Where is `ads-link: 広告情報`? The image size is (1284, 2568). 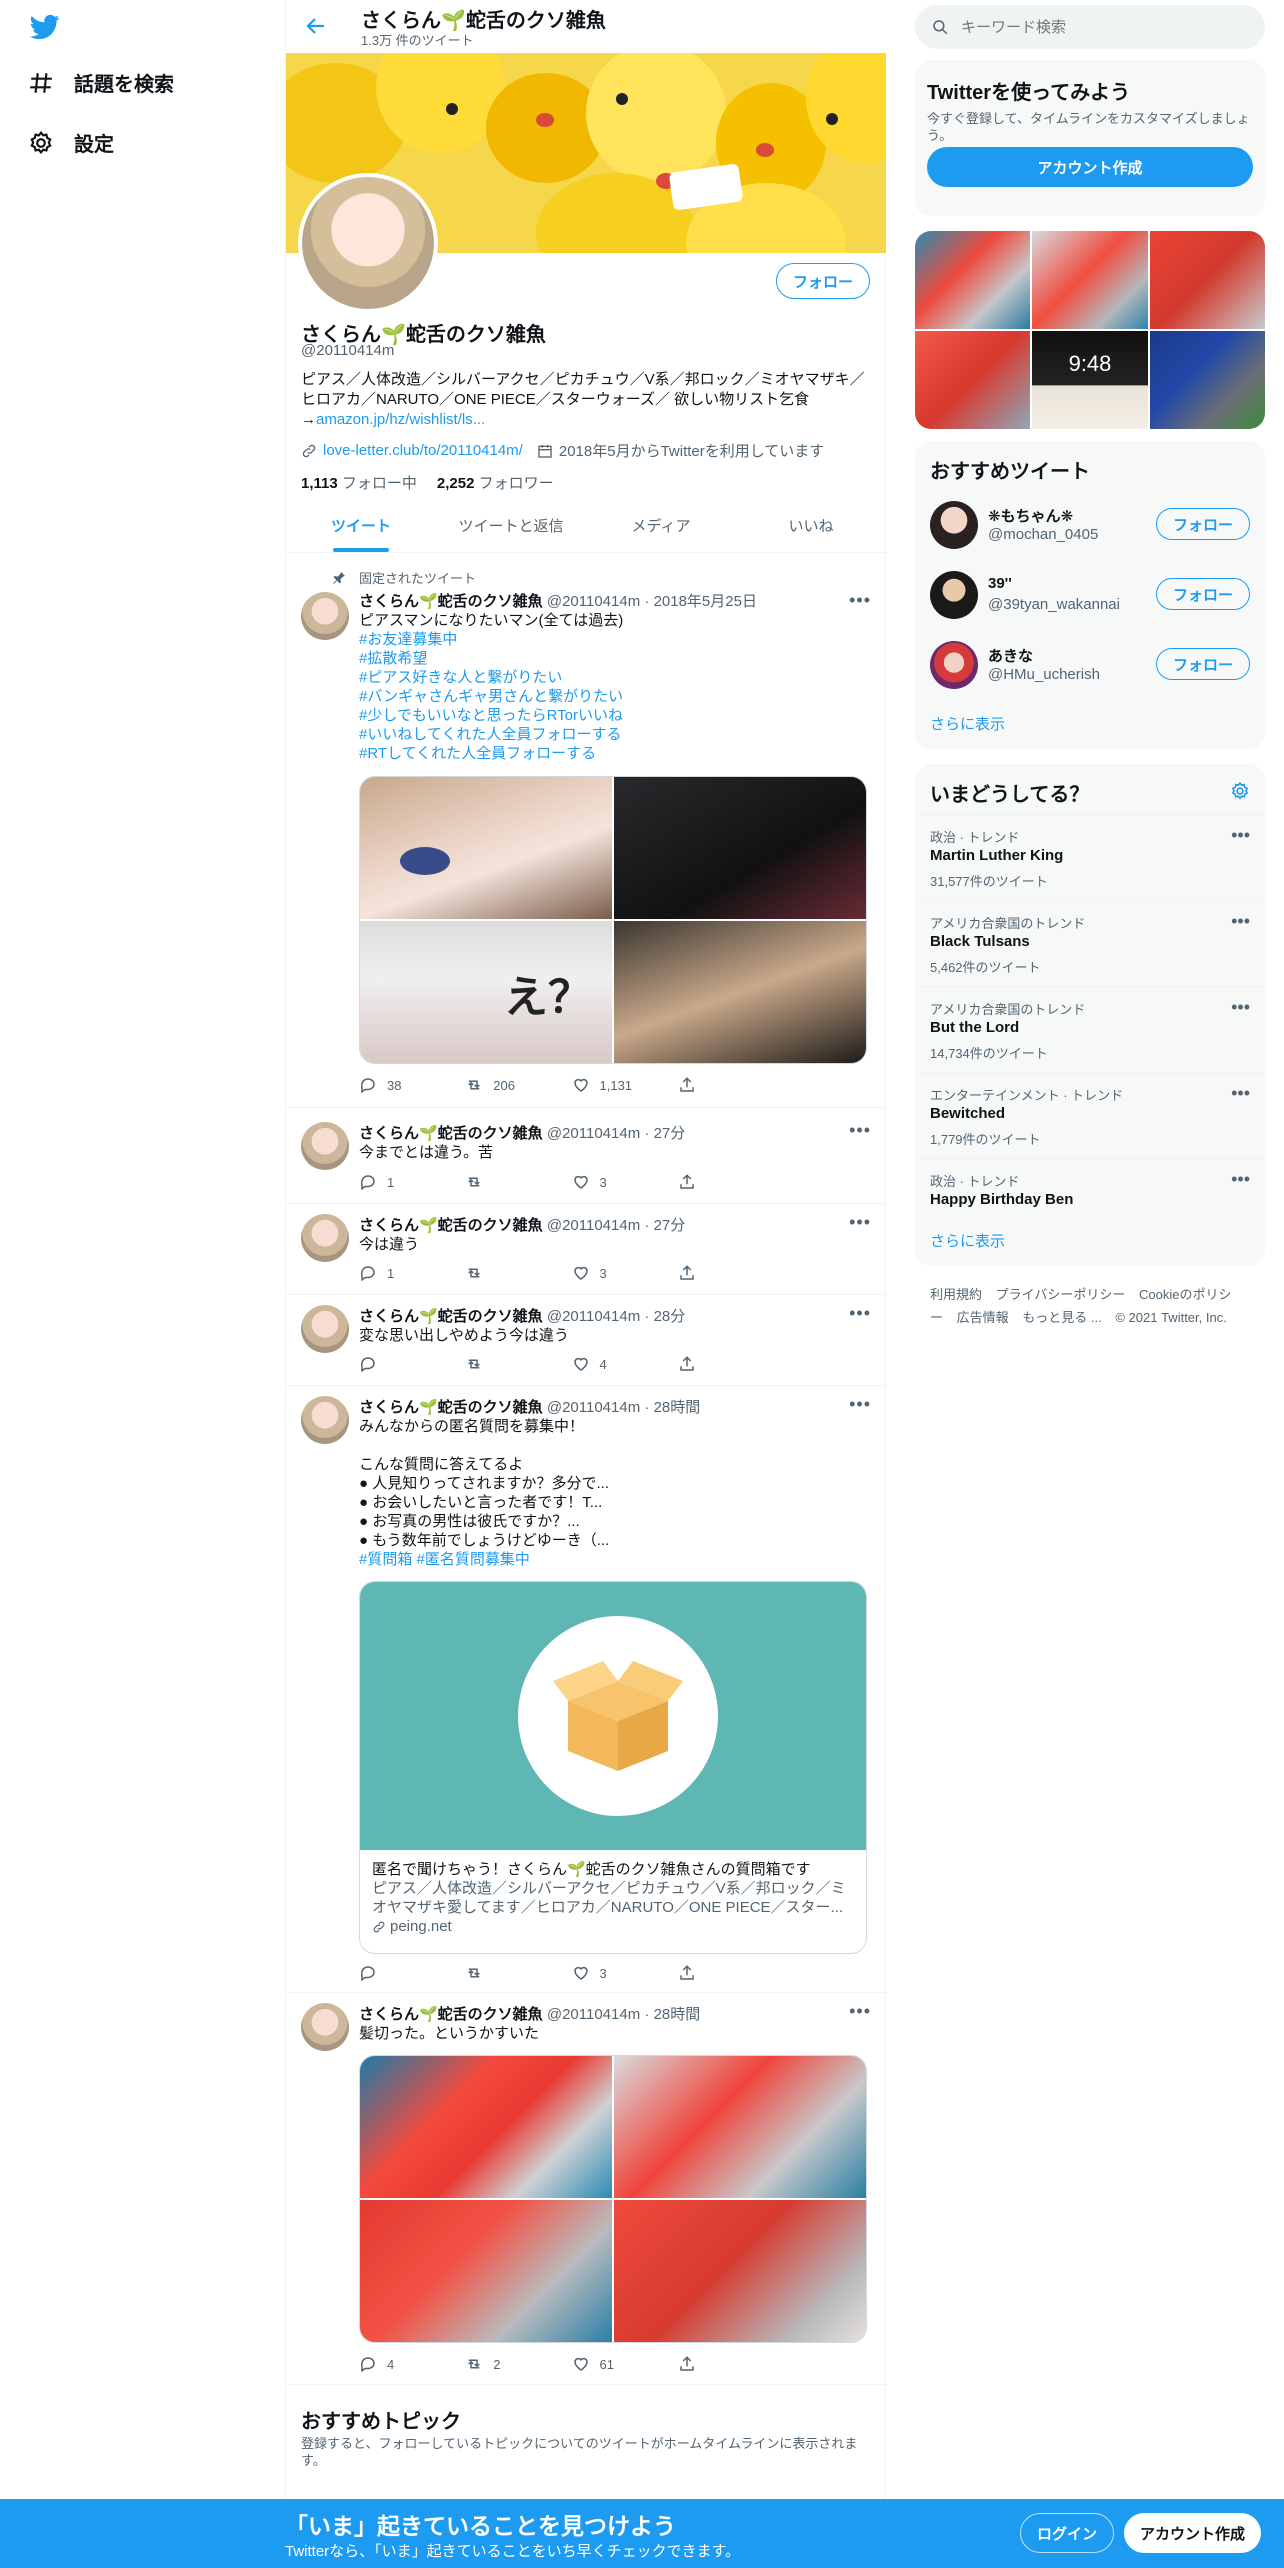 ads-link: 広告情報 is located at coordinates (983, 1317).